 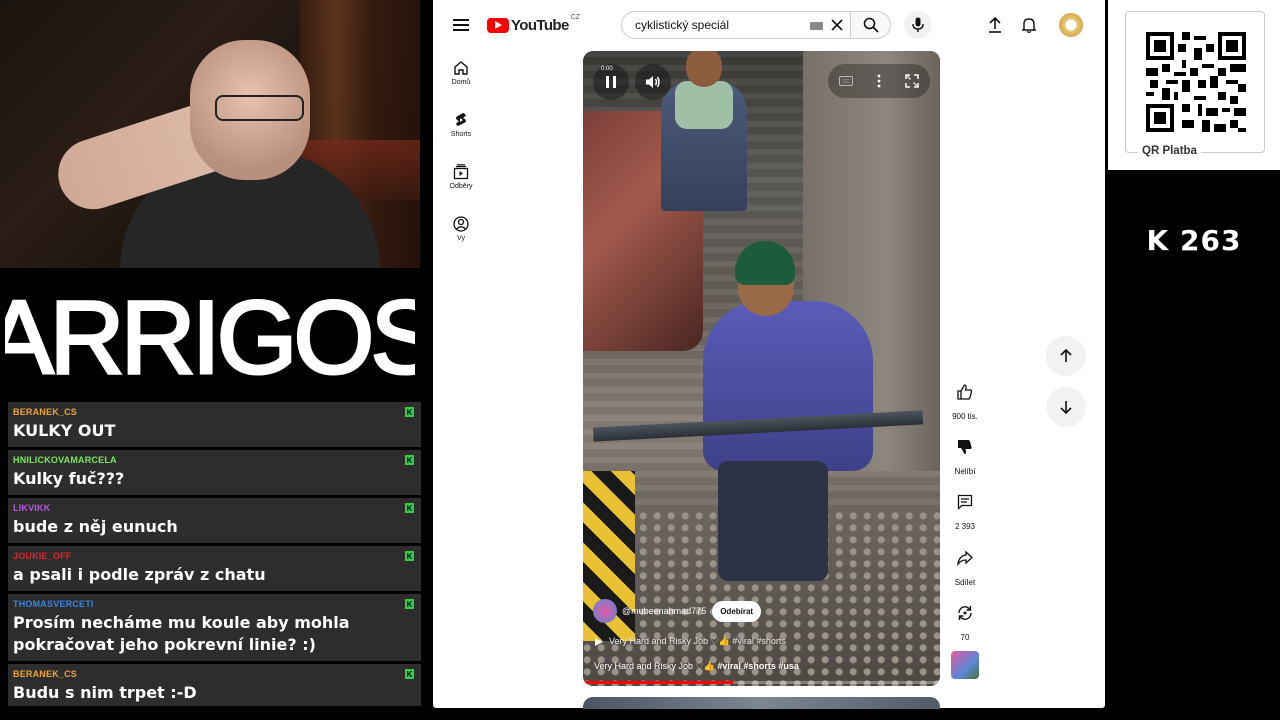 What do you see at coordinates (461, 134) in the screenshot?
I see `sidebar-label: Shorts` at bounding box center [461, 134].